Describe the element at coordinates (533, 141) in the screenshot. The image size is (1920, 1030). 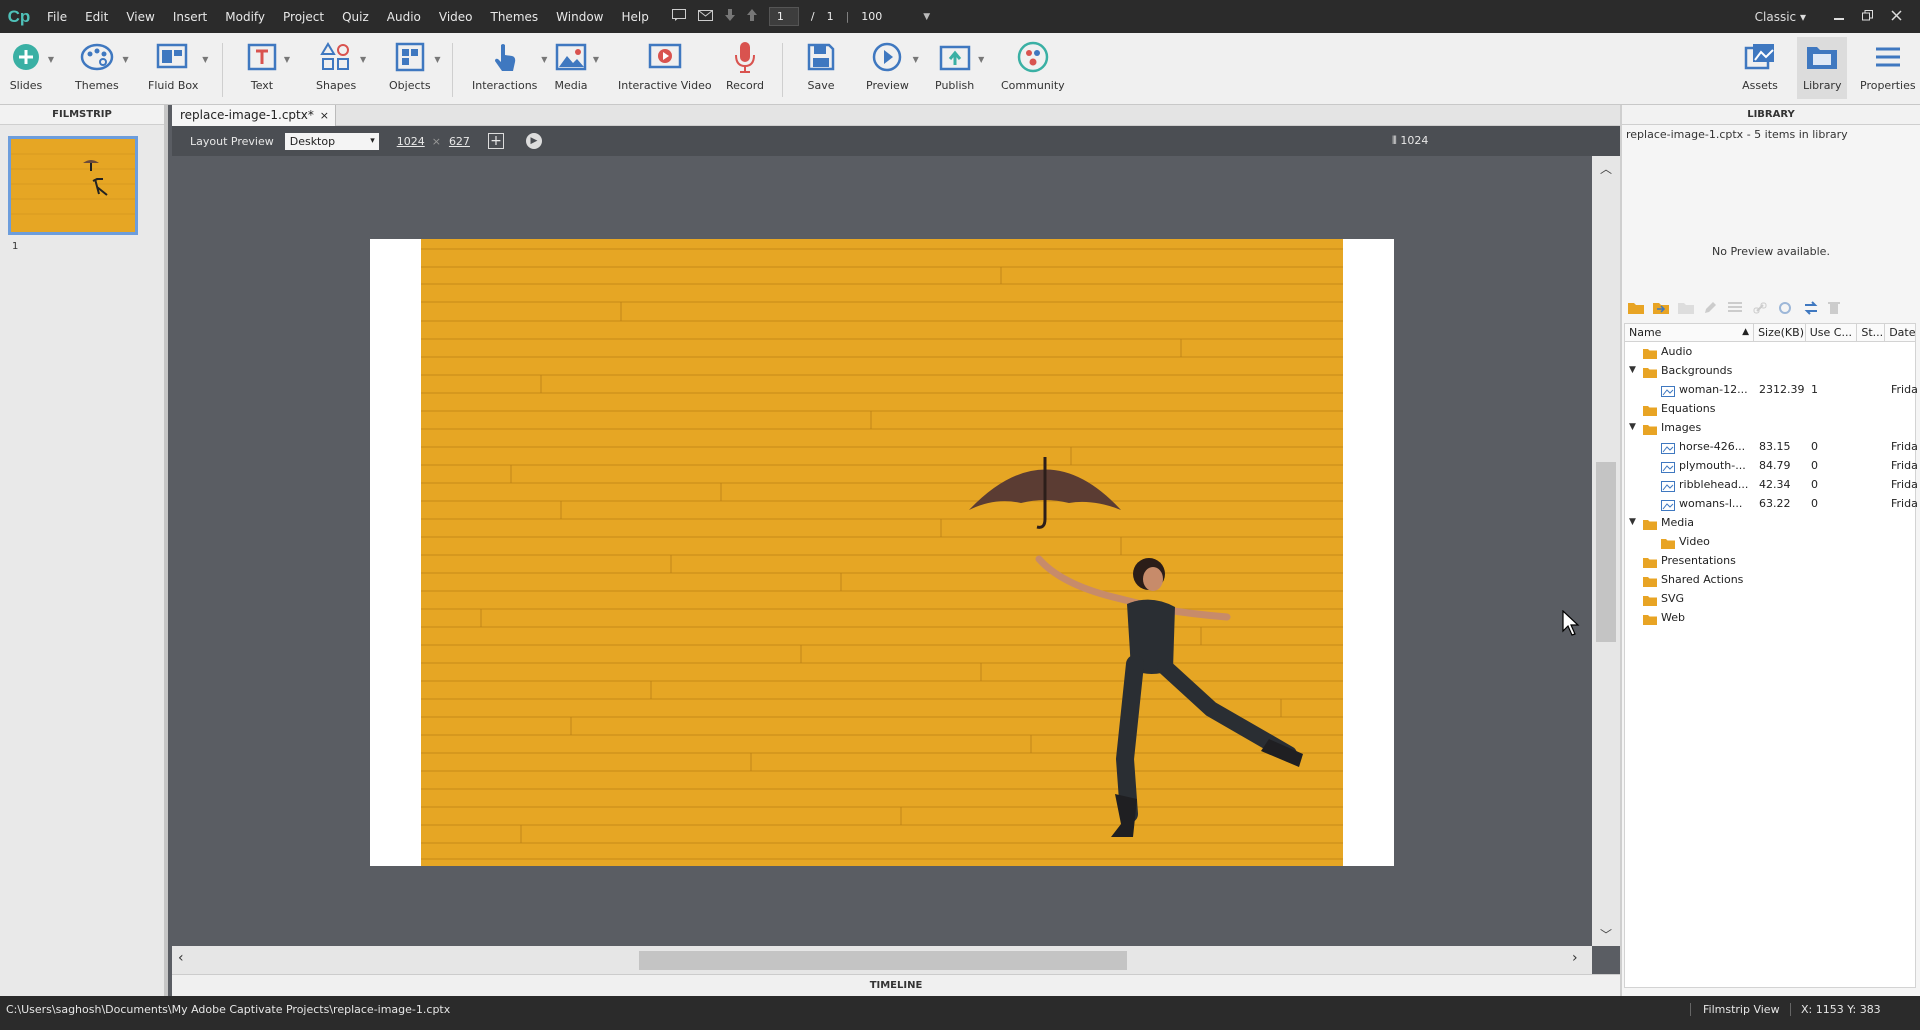
I see `play-preview-icon: ▶` at that location.